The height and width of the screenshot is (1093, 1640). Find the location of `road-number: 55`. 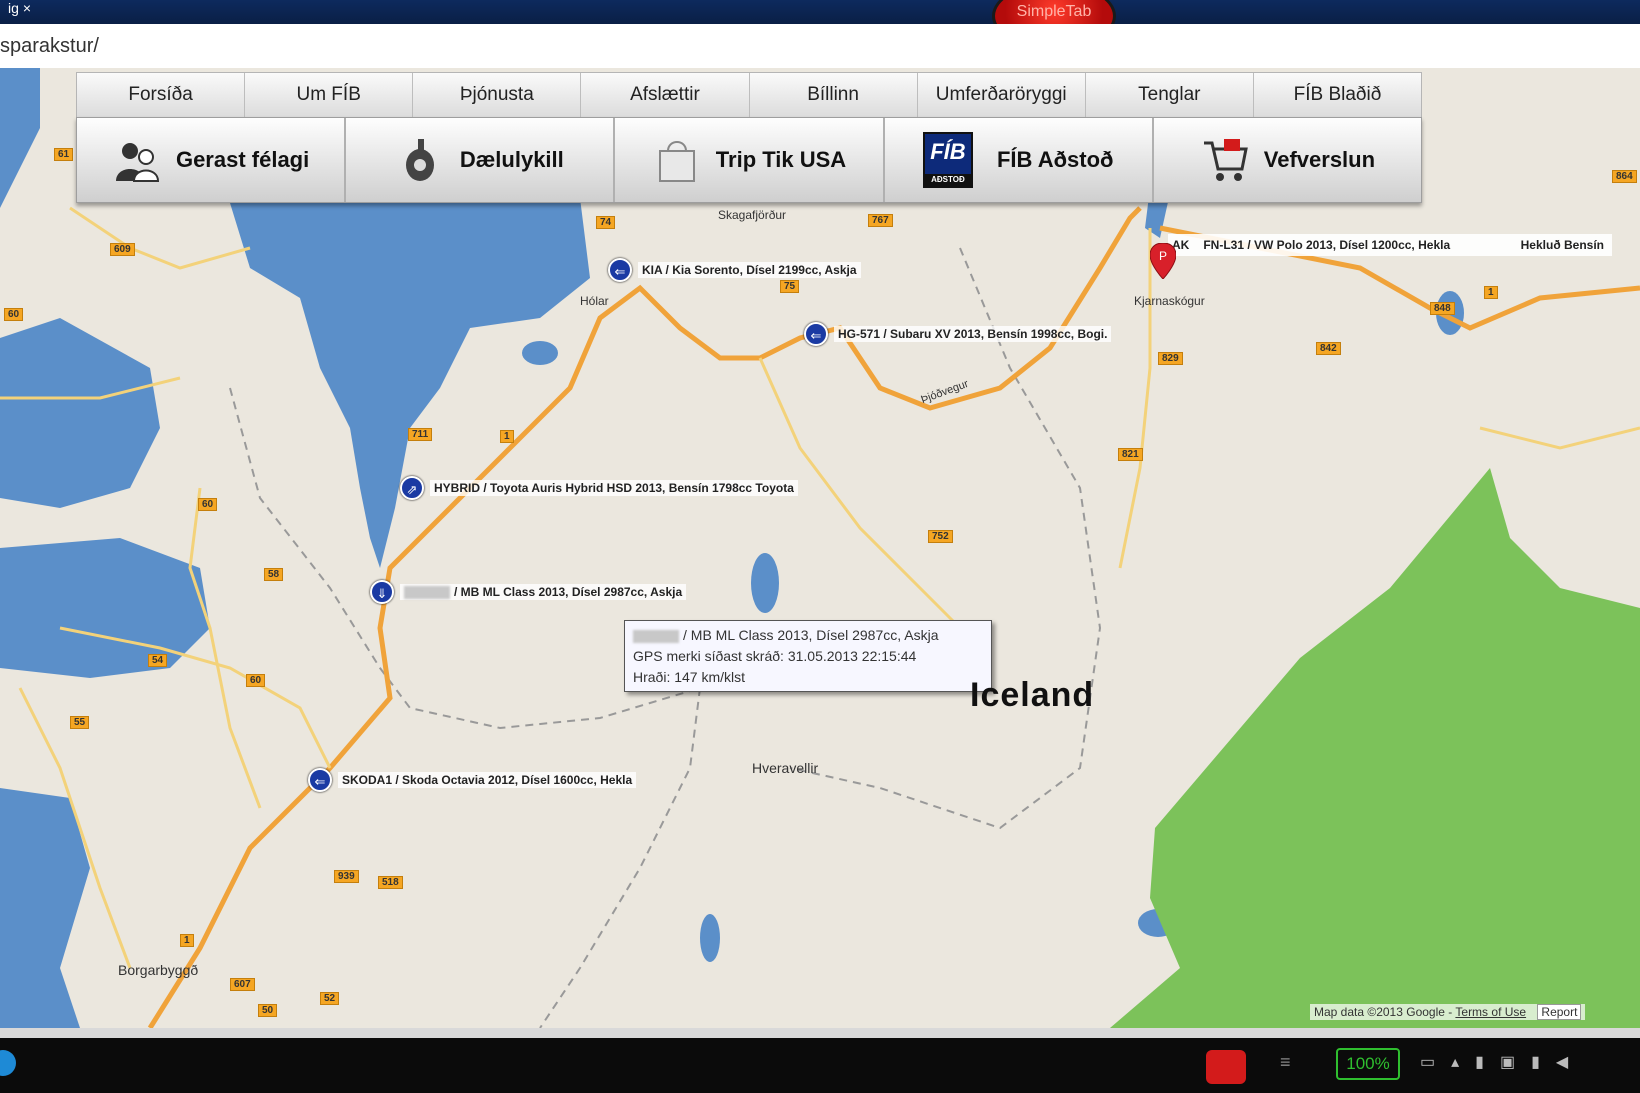

road-number: 55 is located at coordinates (80, 722).